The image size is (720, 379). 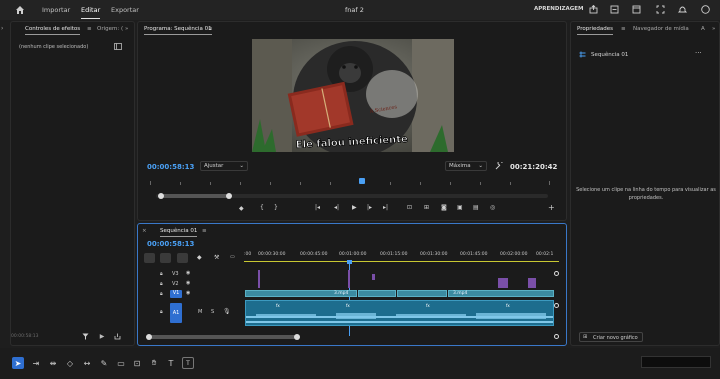 What do you see at coordinates (399, 313) in the screenshot?
I see `audio-clip: fx fx fx fx` at bounding box center [399, 313].